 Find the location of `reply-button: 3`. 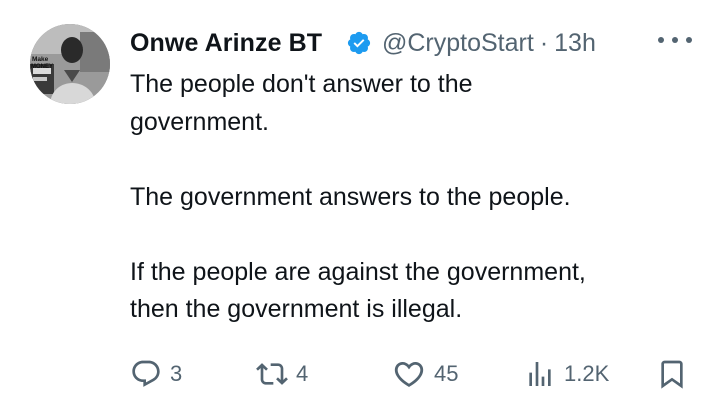

reply-button: 3 is located at coordinates (156, 374).